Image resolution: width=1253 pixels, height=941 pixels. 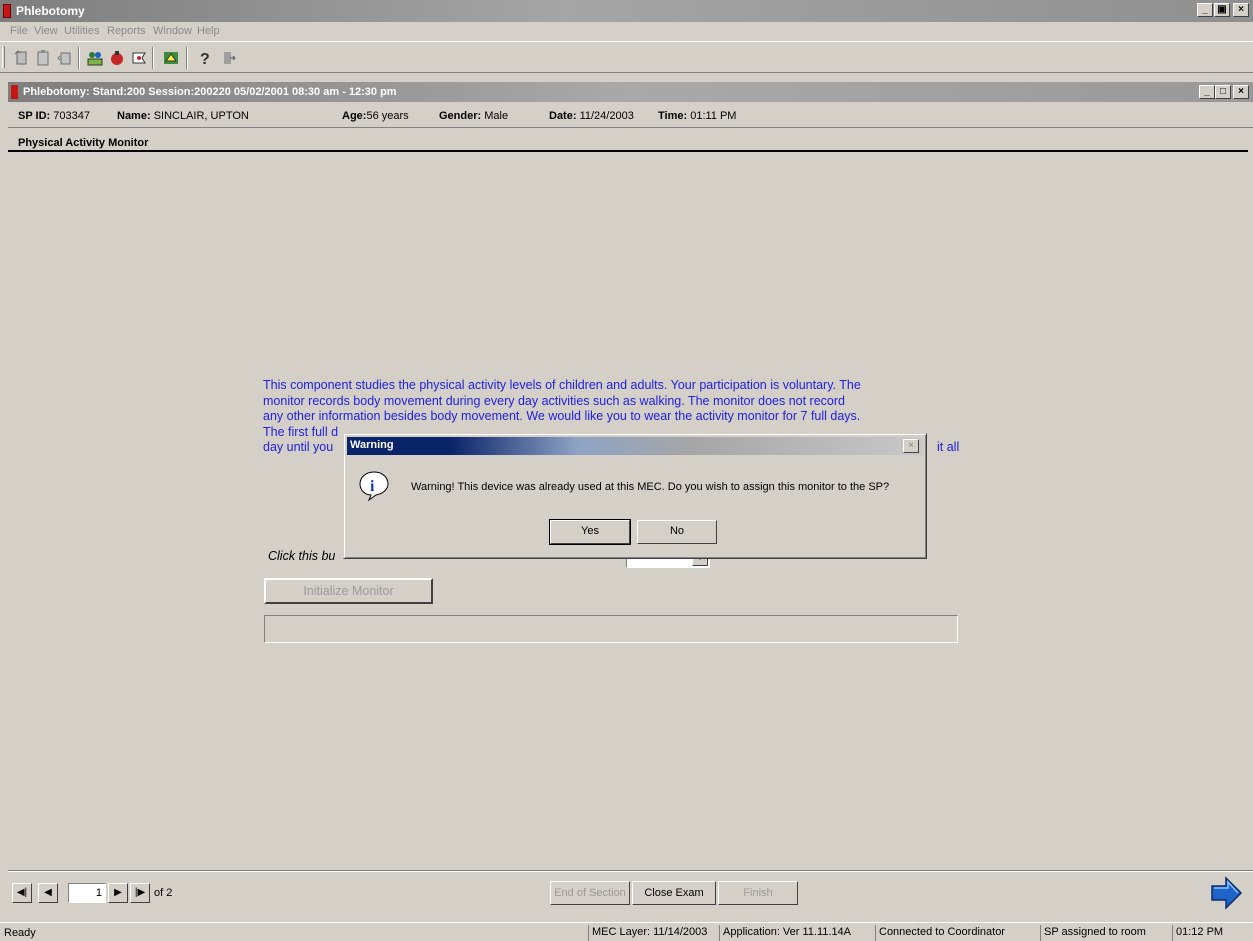 What do you see at coordinates (95, 58) in the screenshot?
I see `participants-icon` at bounding box center [95, 58].